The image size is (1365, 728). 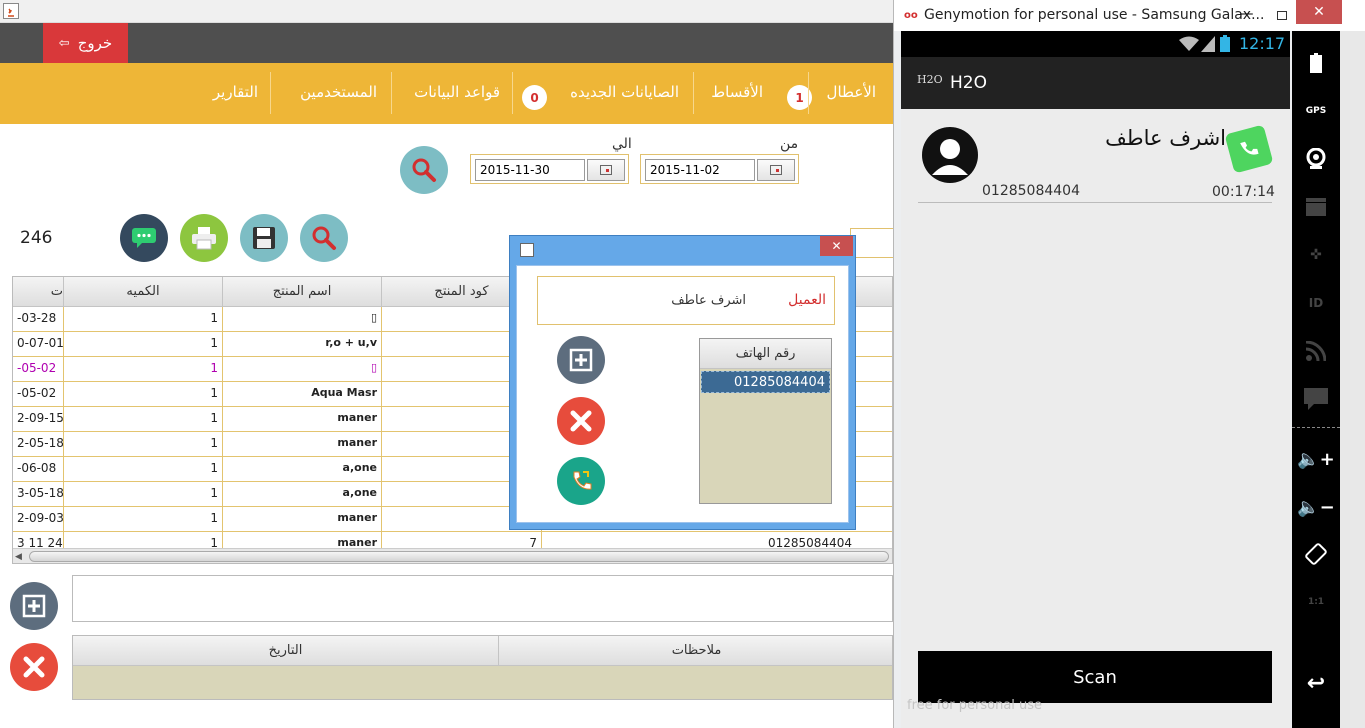 What do you see at coordinates (457, 92) in the screenshot?
I see `nav-item-databases: قواعد البيانات` at bounding box center [457, 92].